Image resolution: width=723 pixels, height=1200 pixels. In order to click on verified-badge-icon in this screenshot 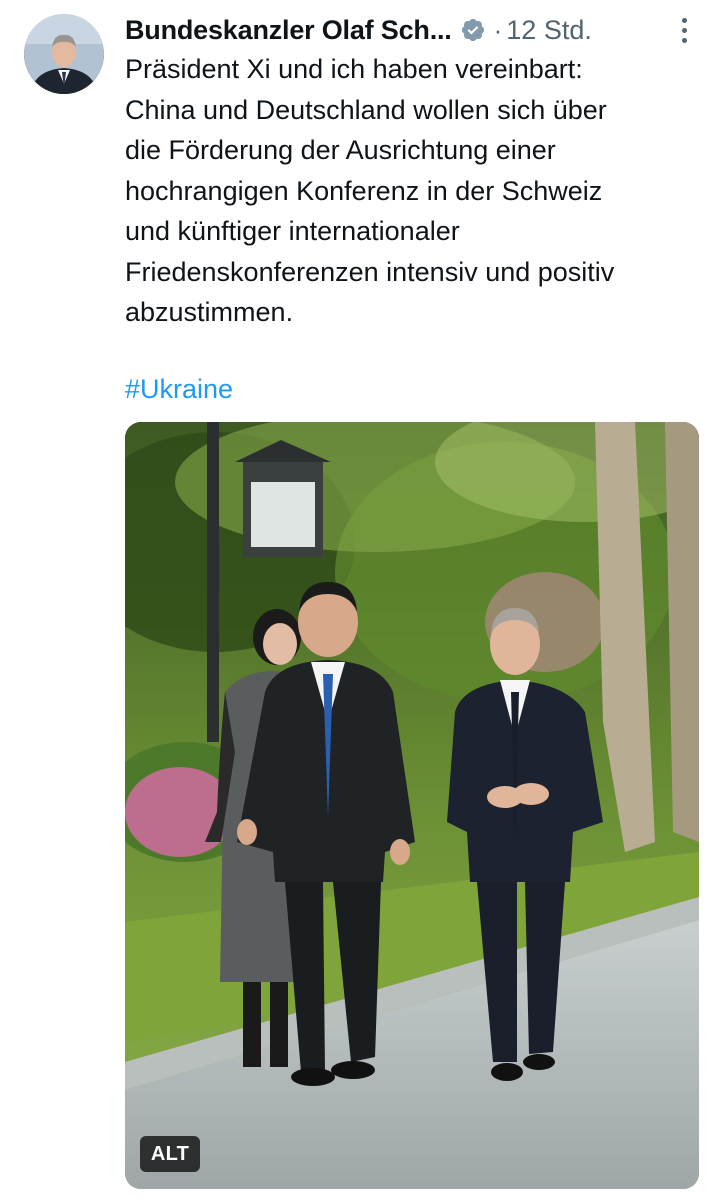, I will do `click(472, 30)`.